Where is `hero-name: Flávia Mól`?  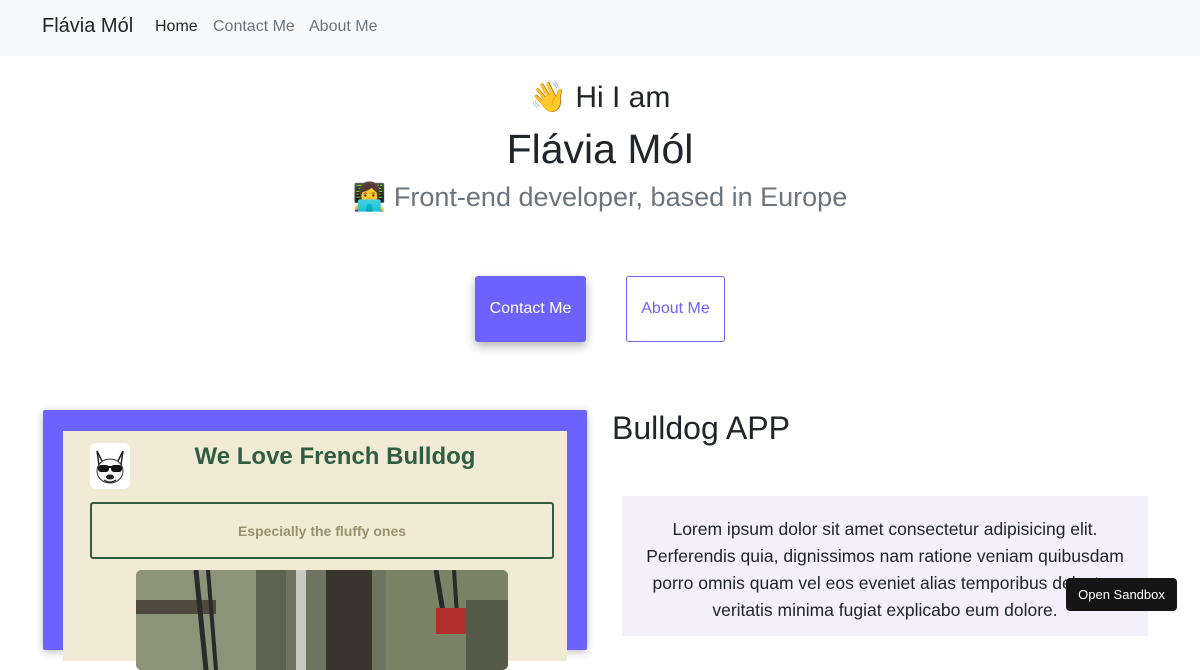 hero-name: Flávia Mól is located at coordinates (600, 149).